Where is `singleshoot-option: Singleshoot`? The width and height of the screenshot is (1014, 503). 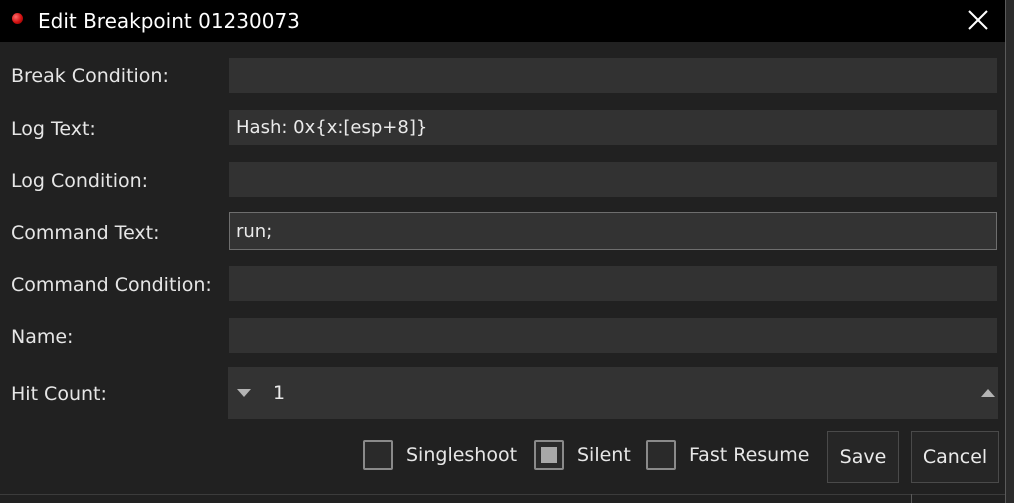
singleshoot-option: Singleshoot is located at coordinates (443, 456).